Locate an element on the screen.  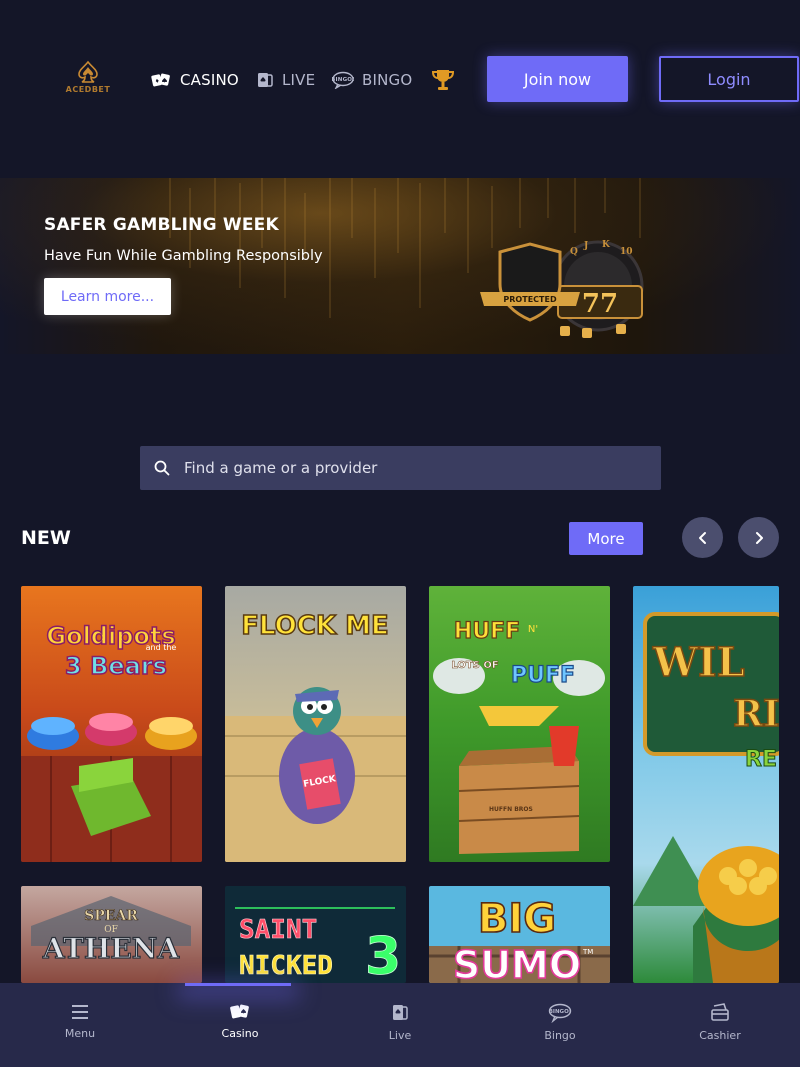
search-input is located at coordinates (404, 468).